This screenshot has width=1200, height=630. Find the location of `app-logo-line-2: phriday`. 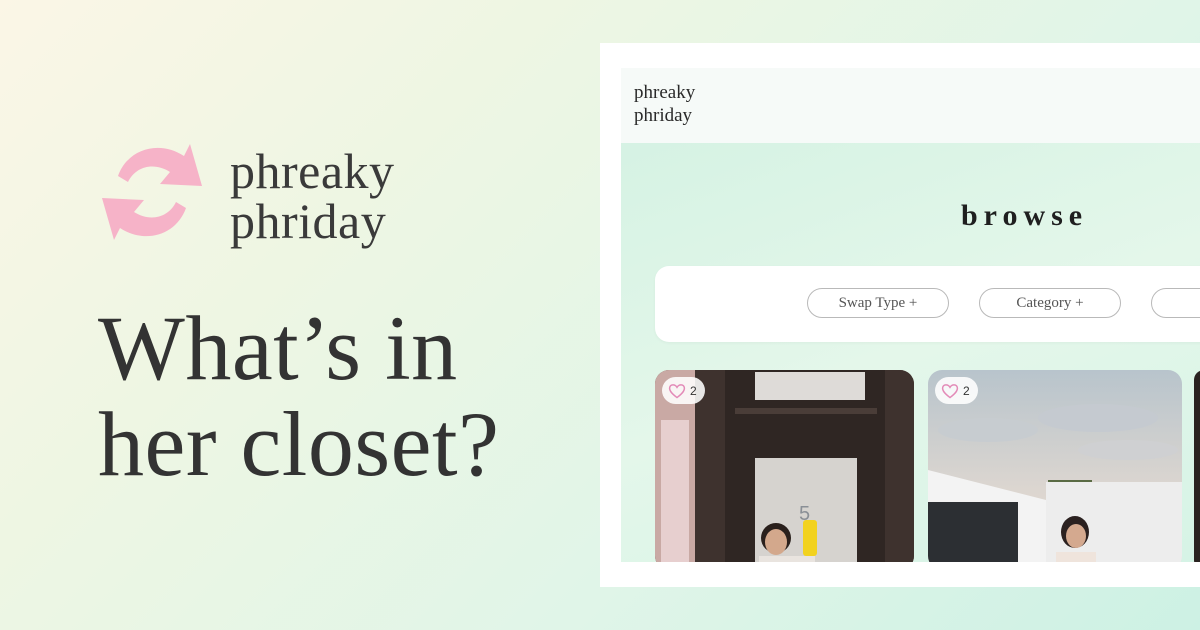

app-logo-line-2: phriday is located at coordinates (663, 115).